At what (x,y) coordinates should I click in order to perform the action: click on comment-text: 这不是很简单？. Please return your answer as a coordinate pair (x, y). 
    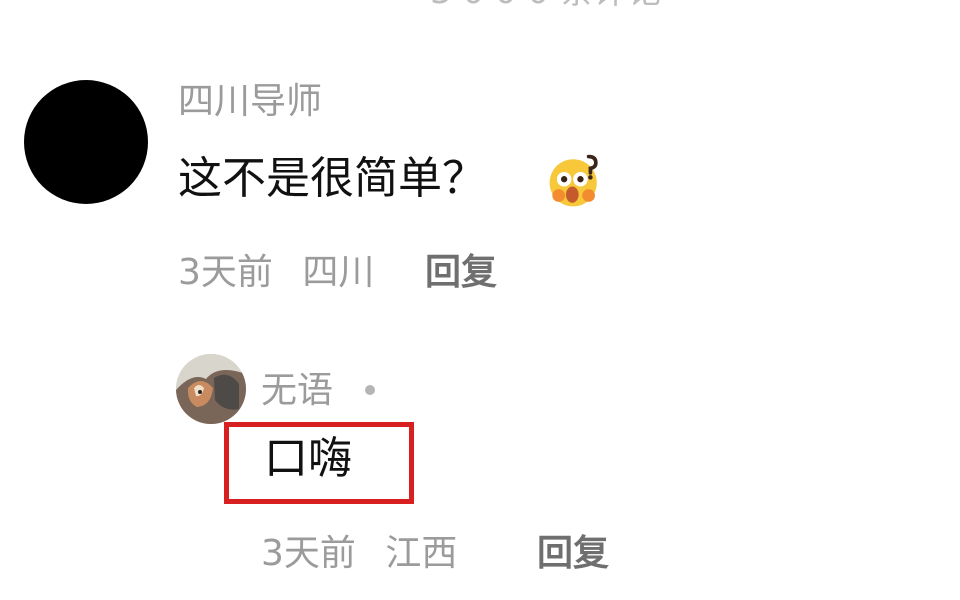
    Looking at the image, I should click on (332, 178).